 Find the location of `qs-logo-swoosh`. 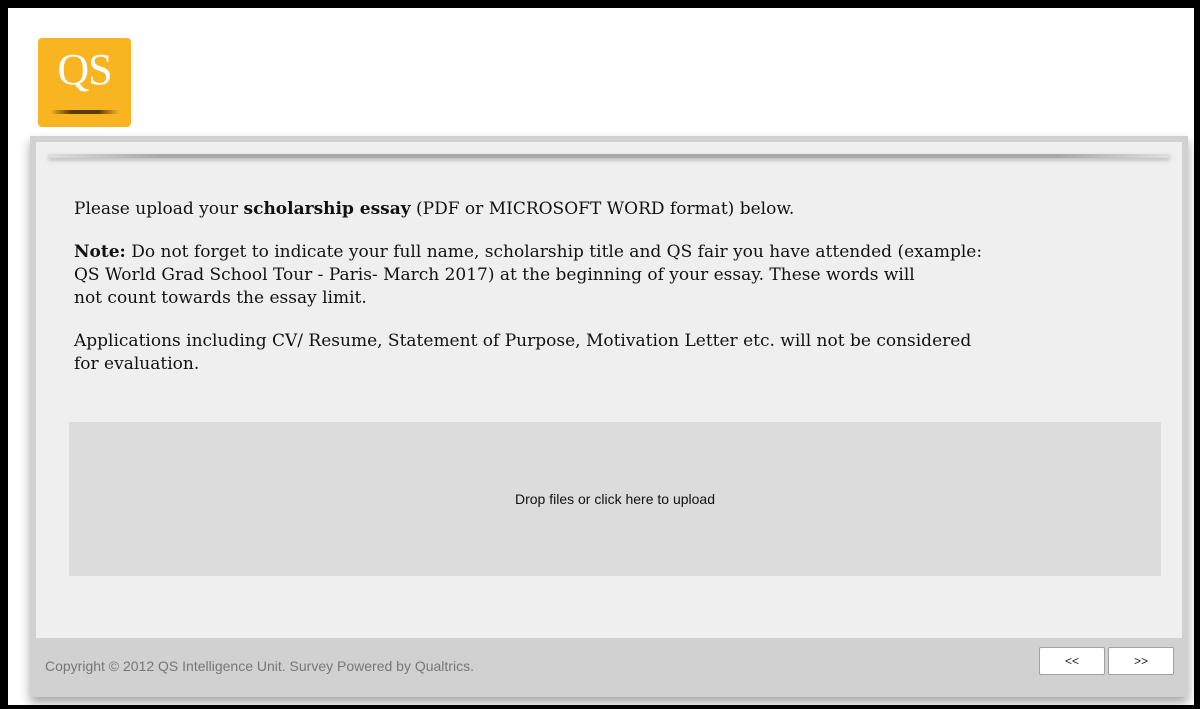

qs-logo-swoosh is located at coordinates (84, 112).